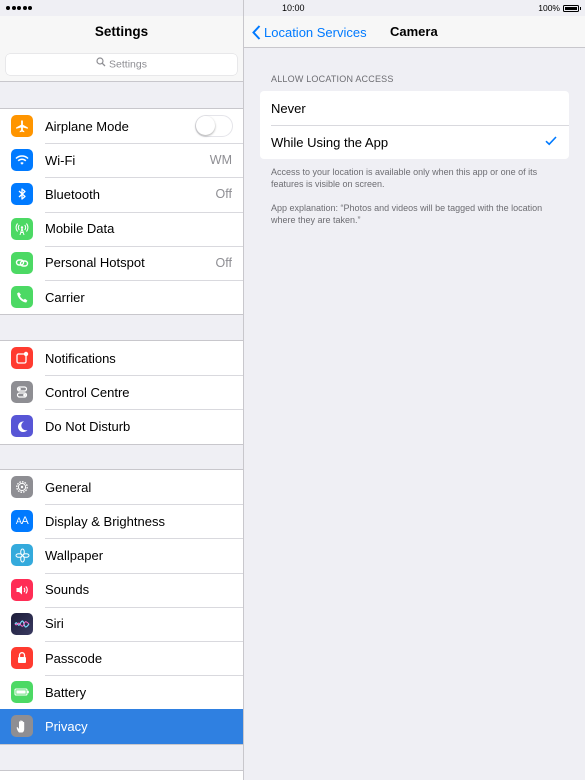 The height and width of the screenshot is (780, 585). I want to click on sidebar-item-label: Mobile Data, so click(80, 229).